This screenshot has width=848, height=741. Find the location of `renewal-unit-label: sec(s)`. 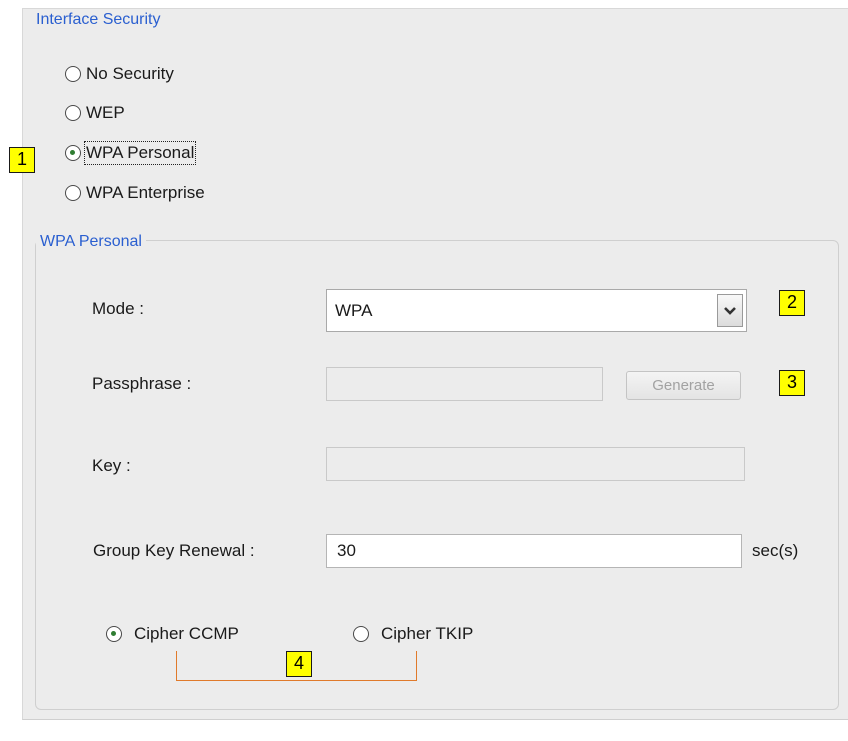

renewal-unit-label: sec(s) is located at coordinates (775, 550).